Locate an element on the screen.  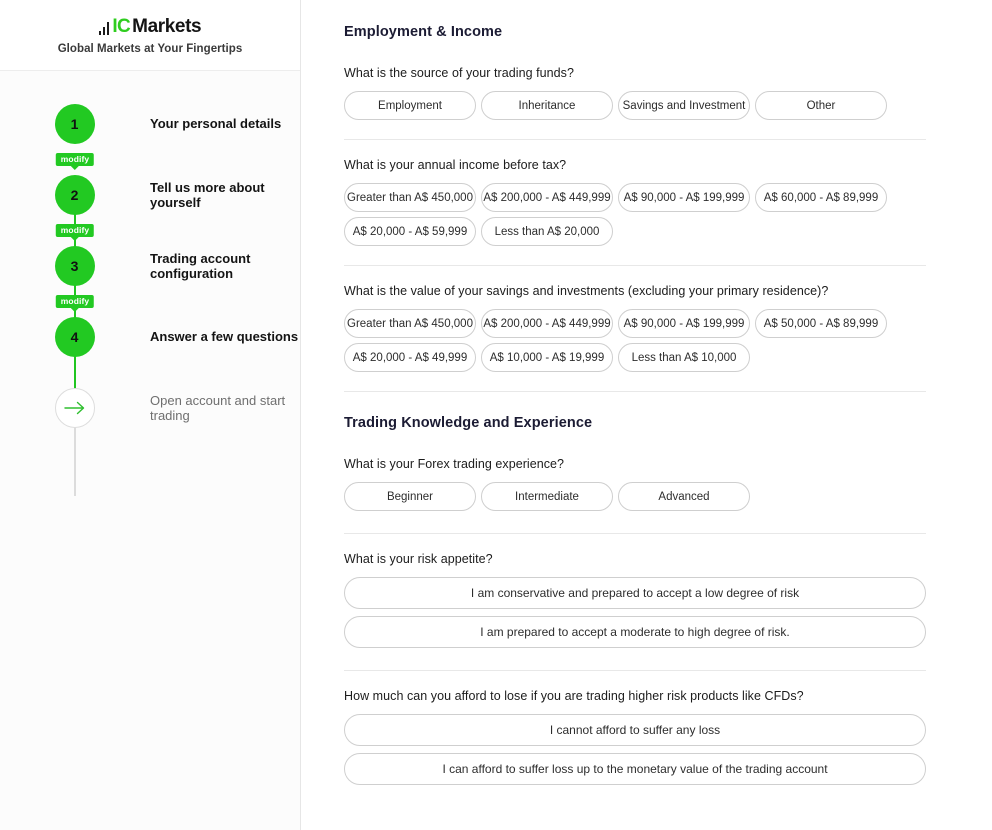
option-pill: I cannot afford to suffer any loss is located at coordinates (635, 730).